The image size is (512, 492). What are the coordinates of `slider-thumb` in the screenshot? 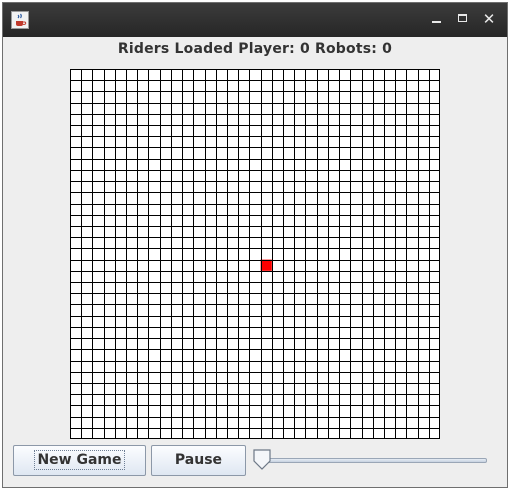 It's located at (262, 460).